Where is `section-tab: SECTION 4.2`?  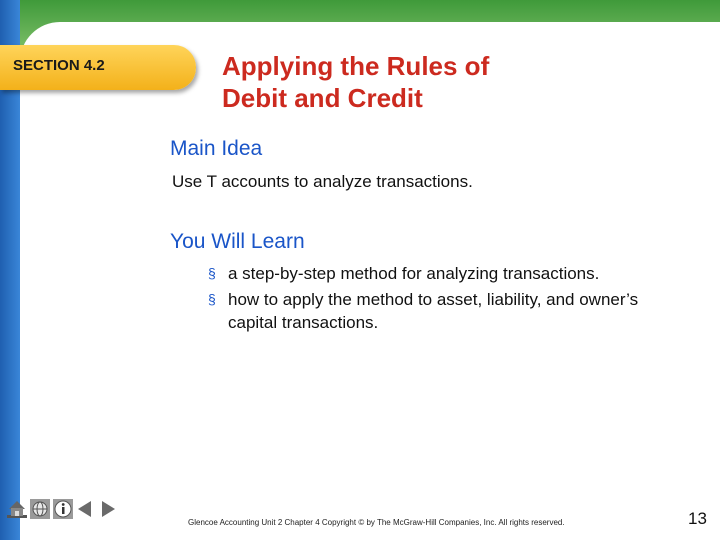 section-tab: SECTION 4.2 is located at coordinates (98, 67).